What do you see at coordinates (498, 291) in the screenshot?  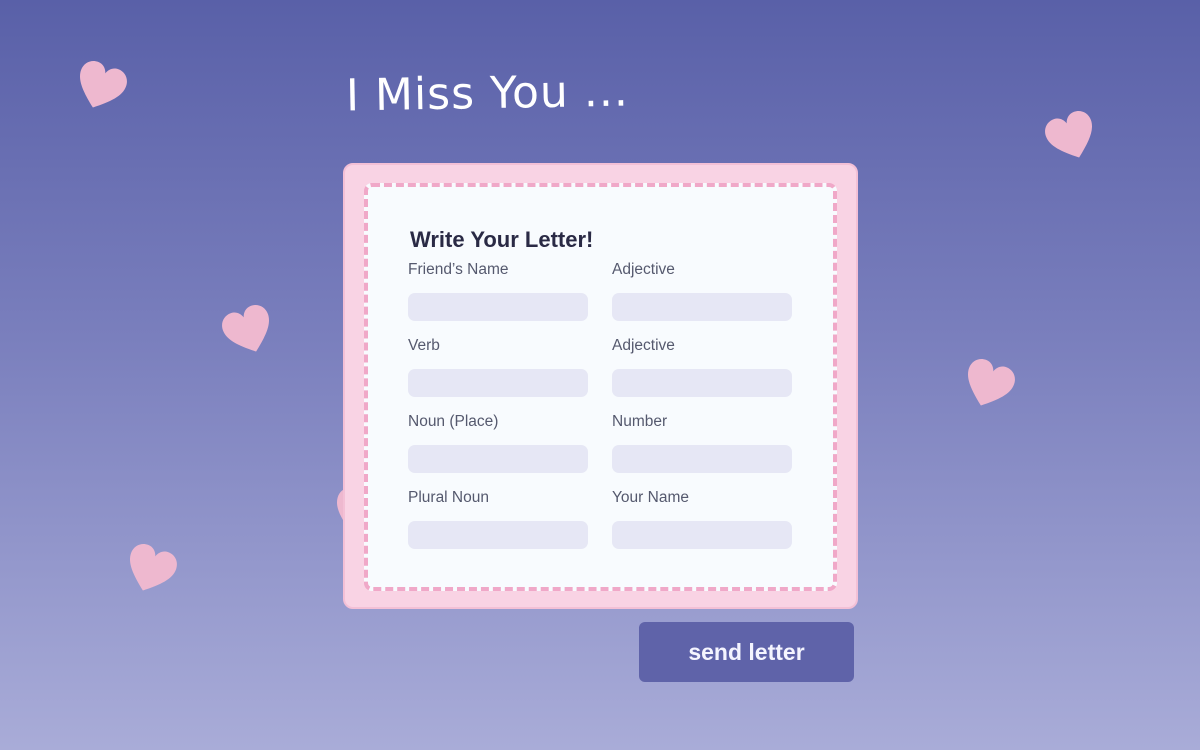 I see `field-friends-name: Friend’s Name` at bounding box center [498, 291].